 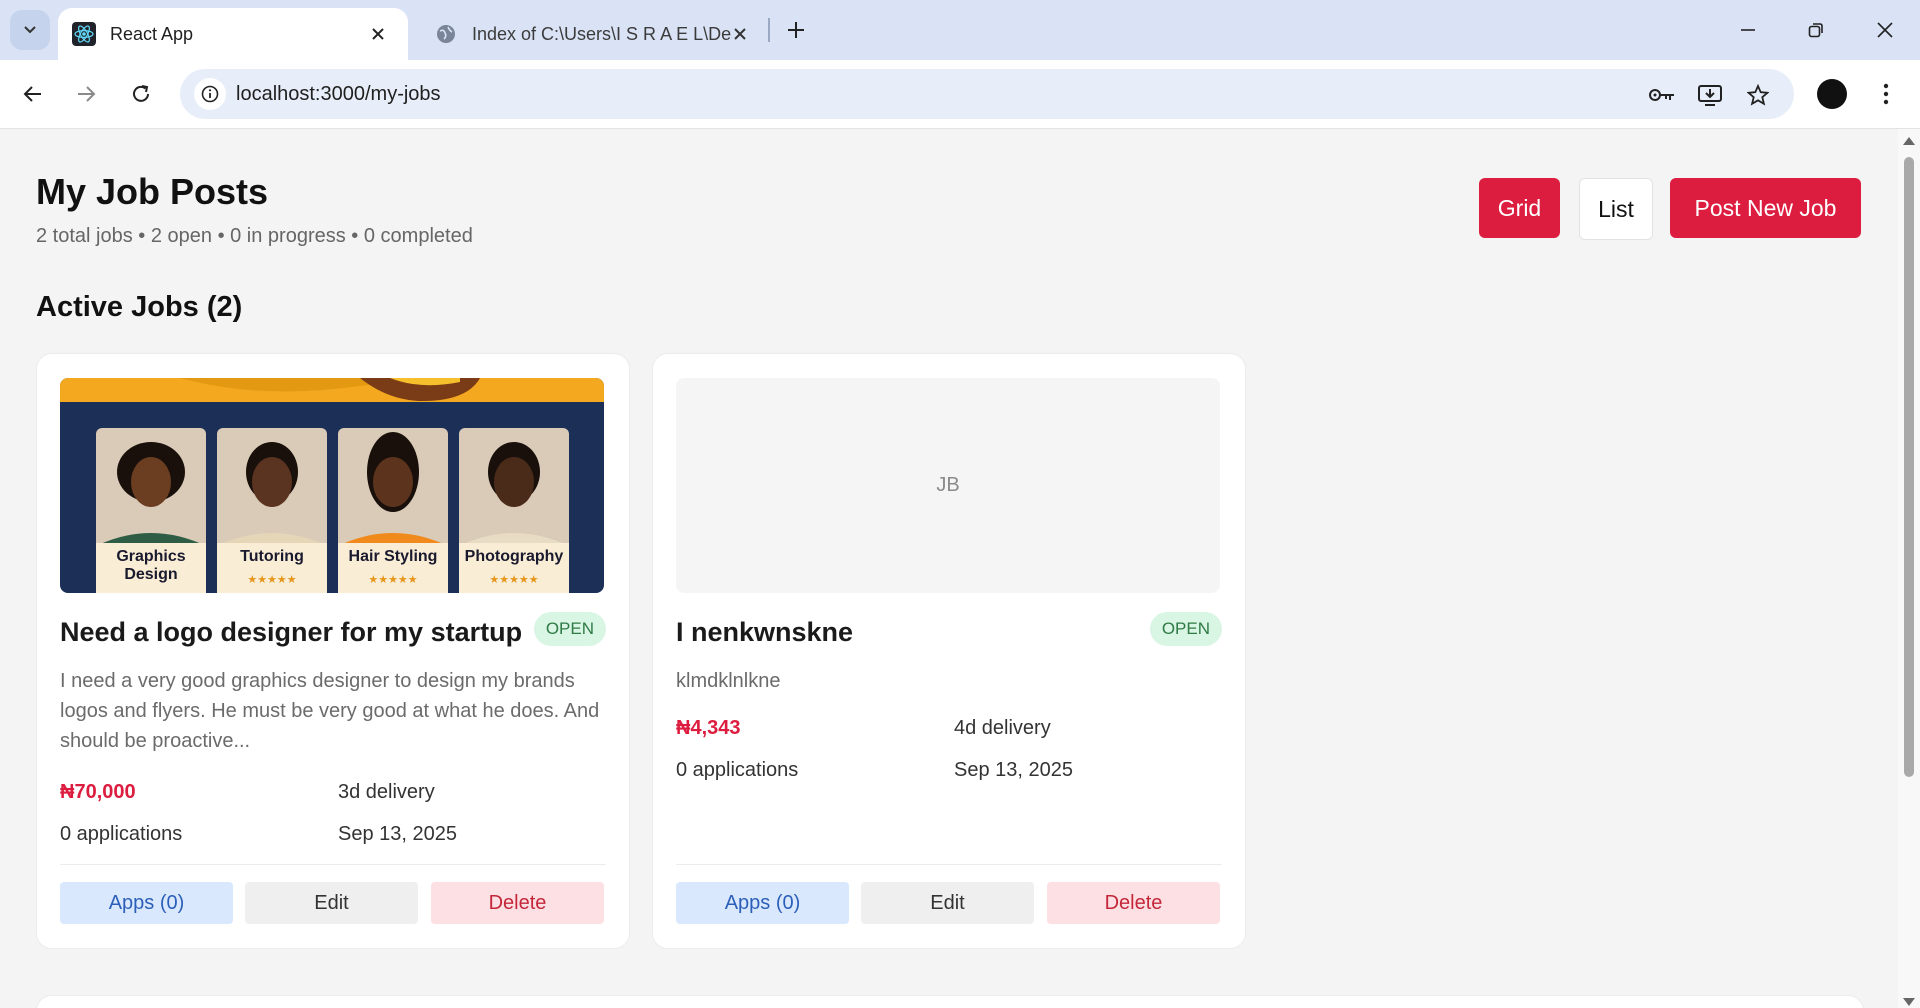 I want to click on banner-panel-label: Design, so click(x=150, y=574).